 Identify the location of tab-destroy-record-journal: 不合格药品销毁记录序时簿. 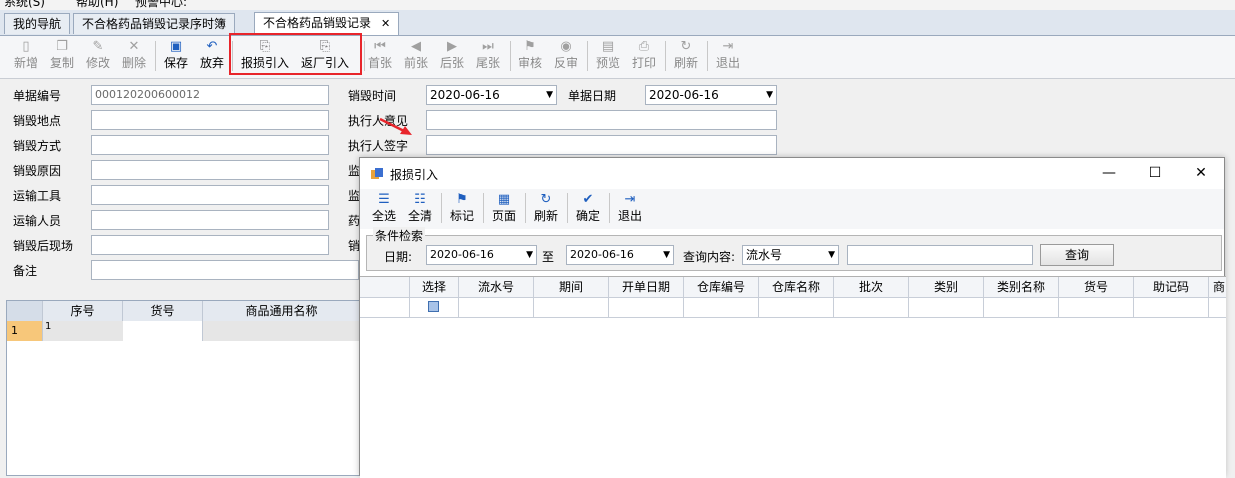
(154, 23).